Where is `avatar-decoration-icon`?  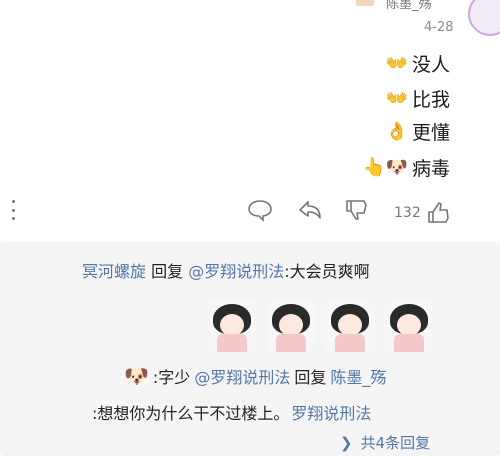
avatar-decoration-icon is located at coordinates (365, 3).